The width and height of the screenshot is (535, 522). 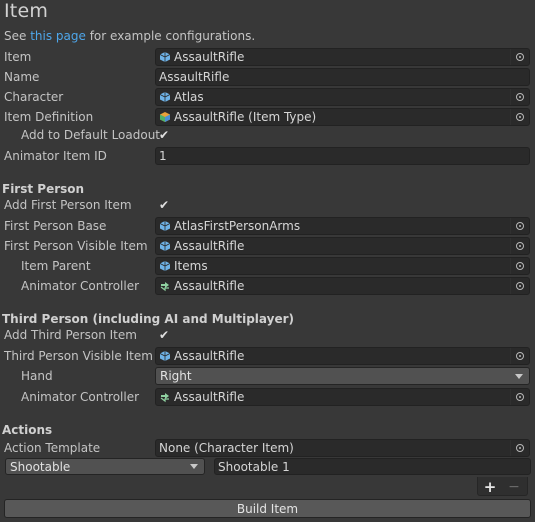 What do you see at coordinates (68, 205) in the screenshot?
I see `add-first-person-item-label: Add First Person Item` at bounding box center [68, 205].